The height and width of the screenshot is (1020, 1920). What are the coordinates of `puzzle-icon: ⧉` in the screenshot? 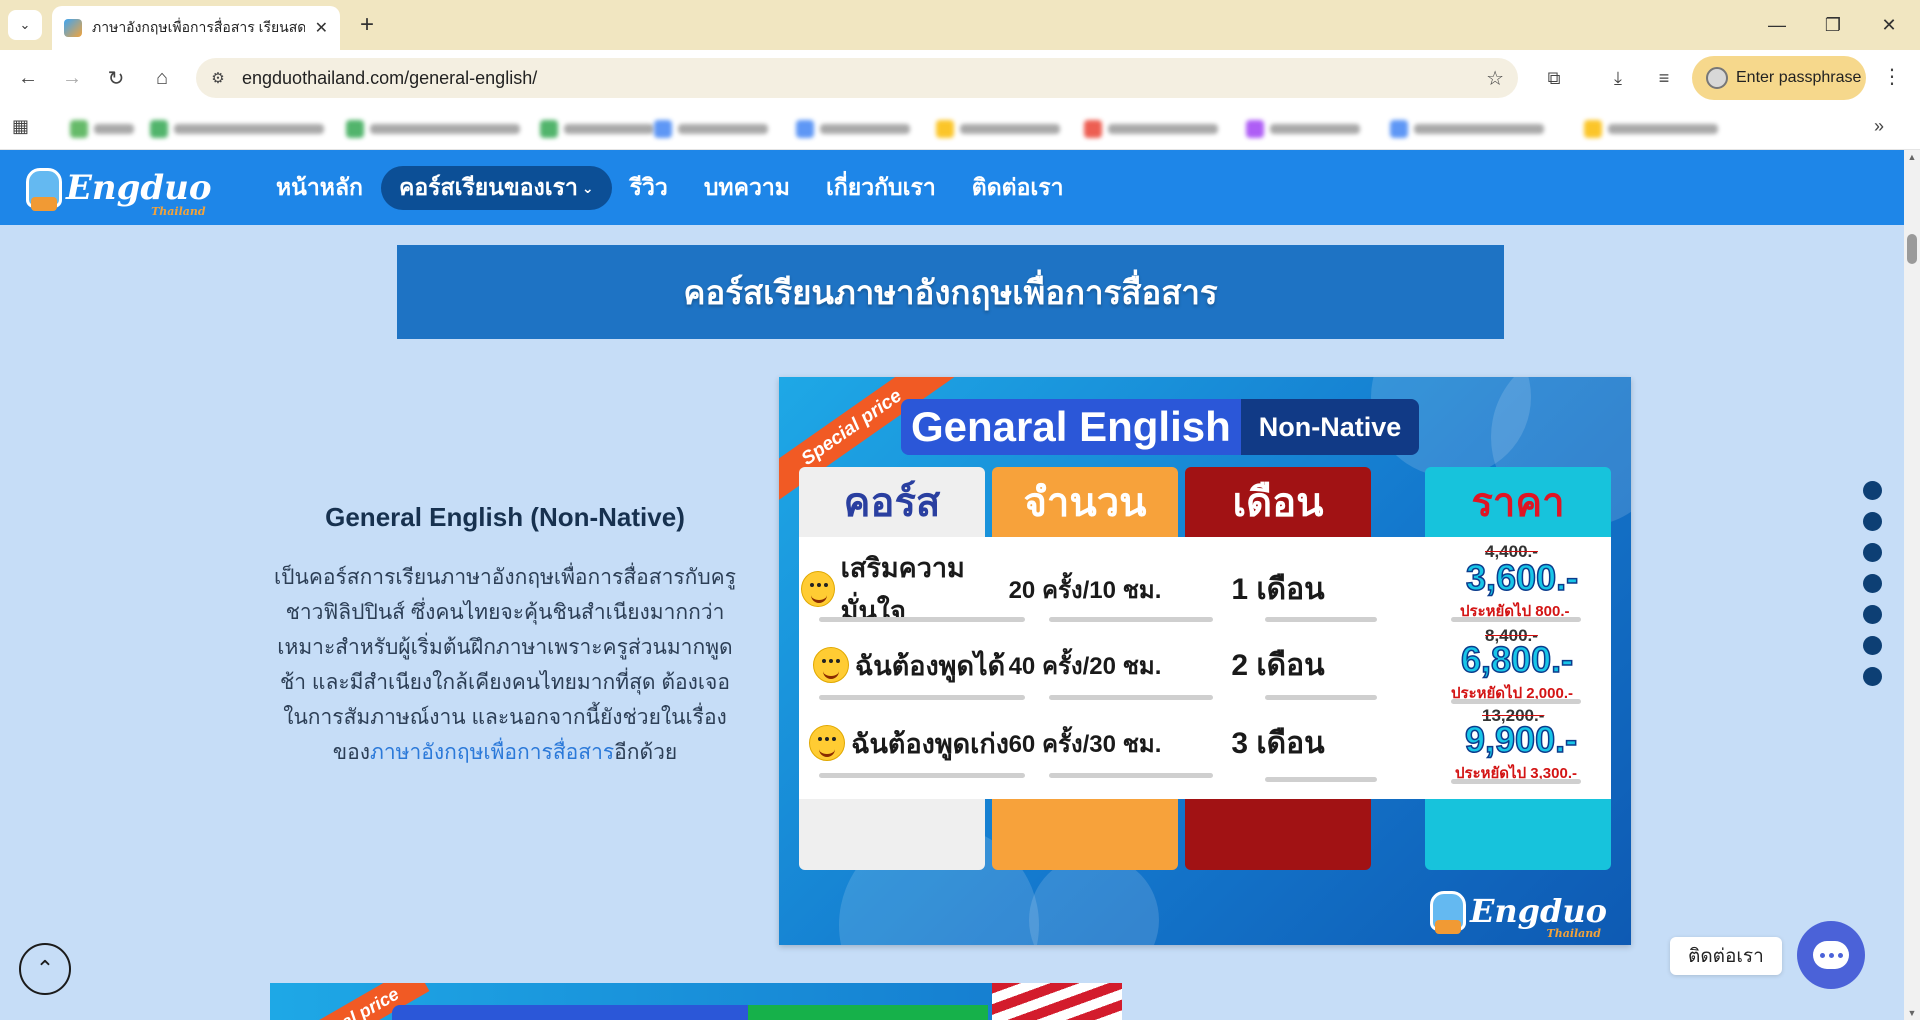 It's located at (1554, 78).